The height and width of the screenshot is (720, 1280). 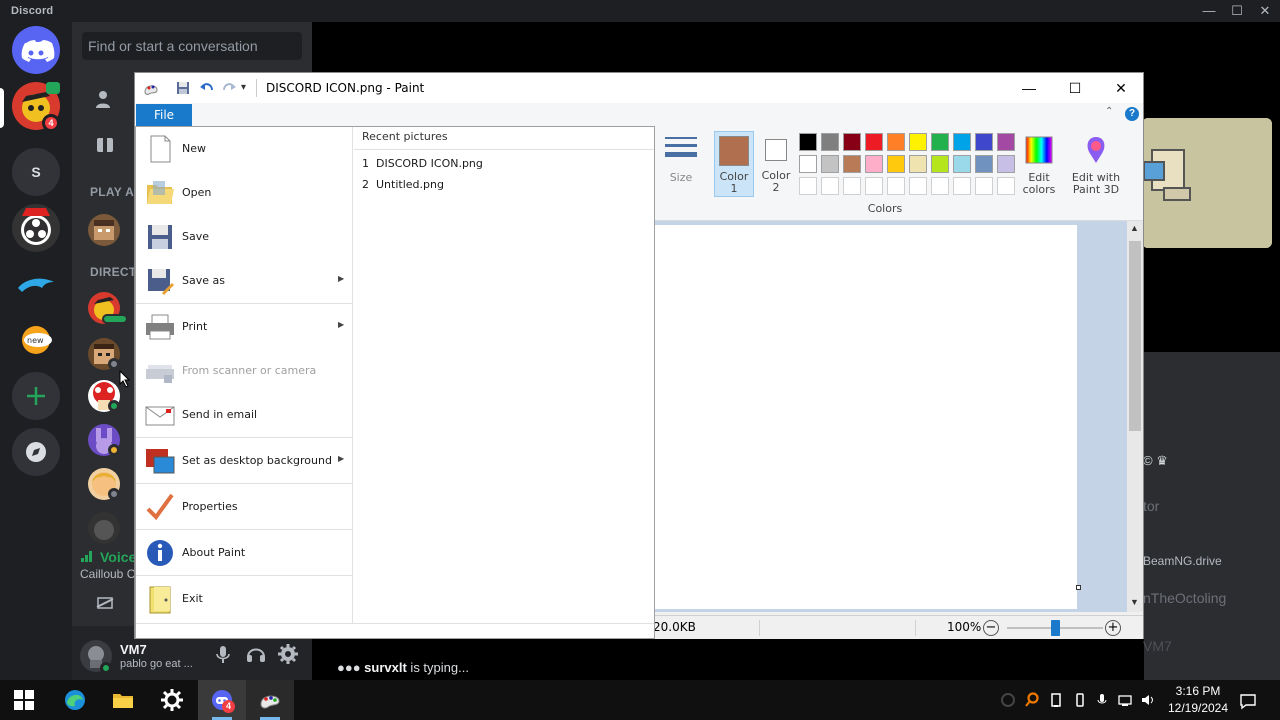 What do you see at coordinates (244, 281) in the screenshot?
I see `menu-item-save-as: Save as ▶` at bounding box center [244, 281].